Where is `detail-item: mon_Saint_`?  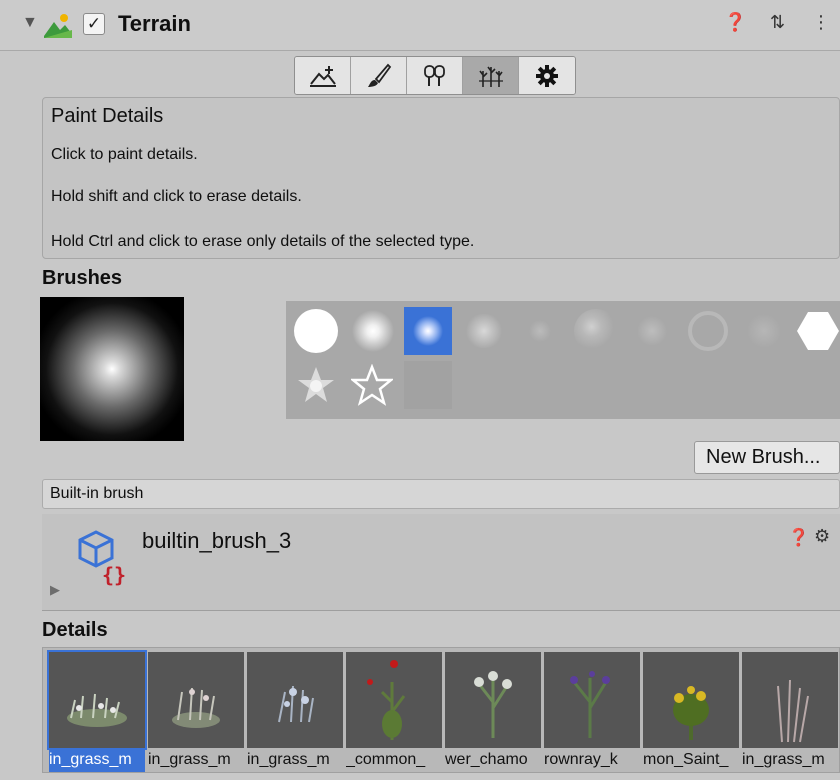
detail-item: mon_Saint_ is located at coordinates (691, 711).